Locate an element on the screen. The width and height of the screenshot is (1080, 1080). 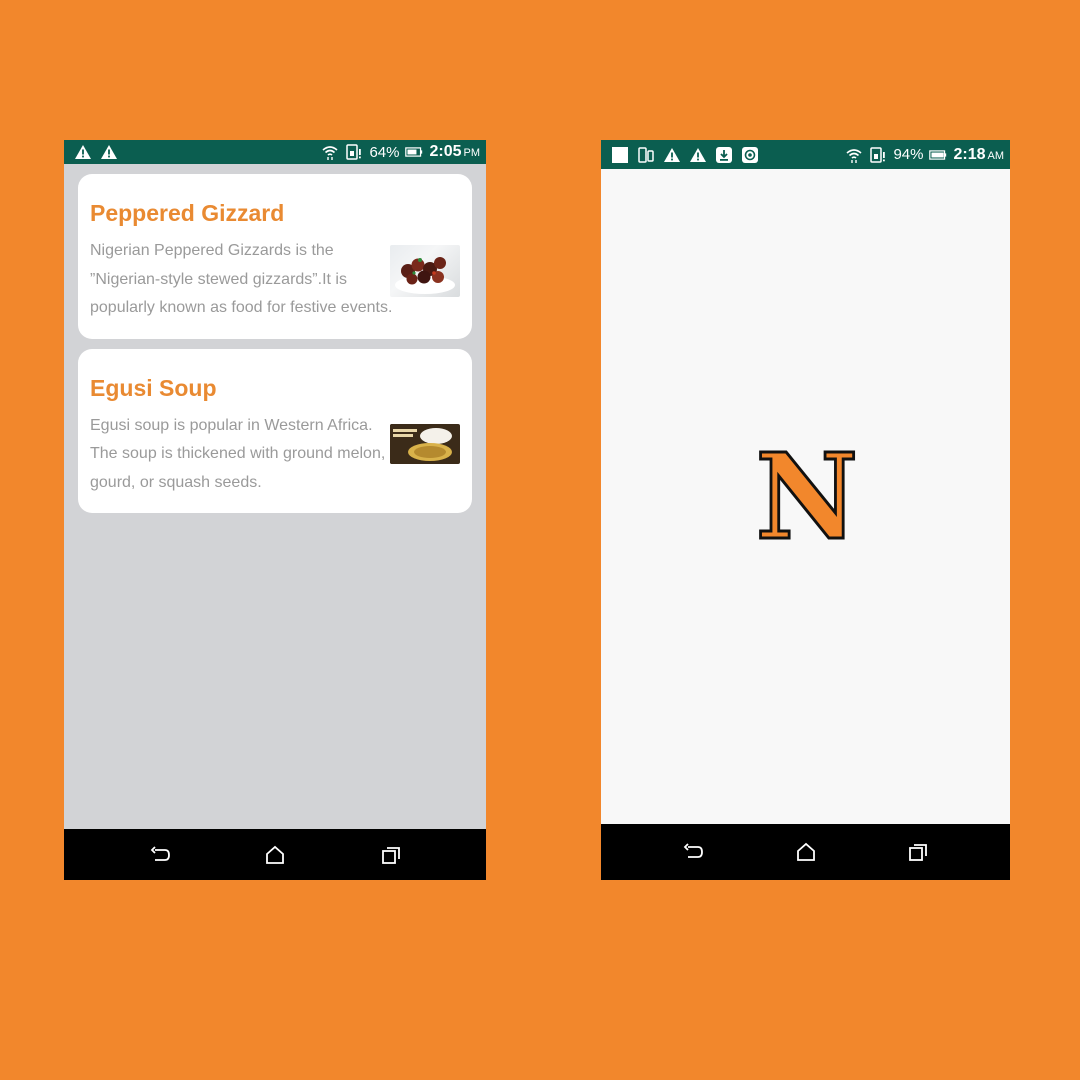
phone-rotate-icon is located at coordinates (646, 155).